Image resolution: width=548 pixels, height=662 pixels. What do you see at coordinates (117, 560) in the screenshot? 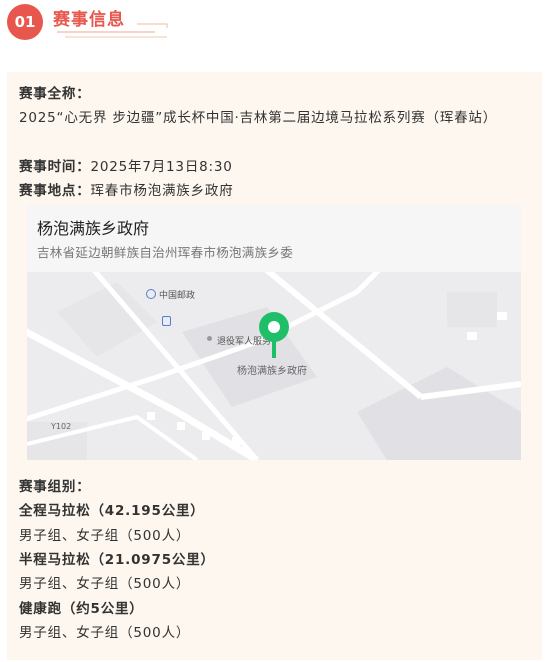
I see `group-title-half-marathon: 半程马拉松（21.0975公里）` at bounding box center [117, 560].